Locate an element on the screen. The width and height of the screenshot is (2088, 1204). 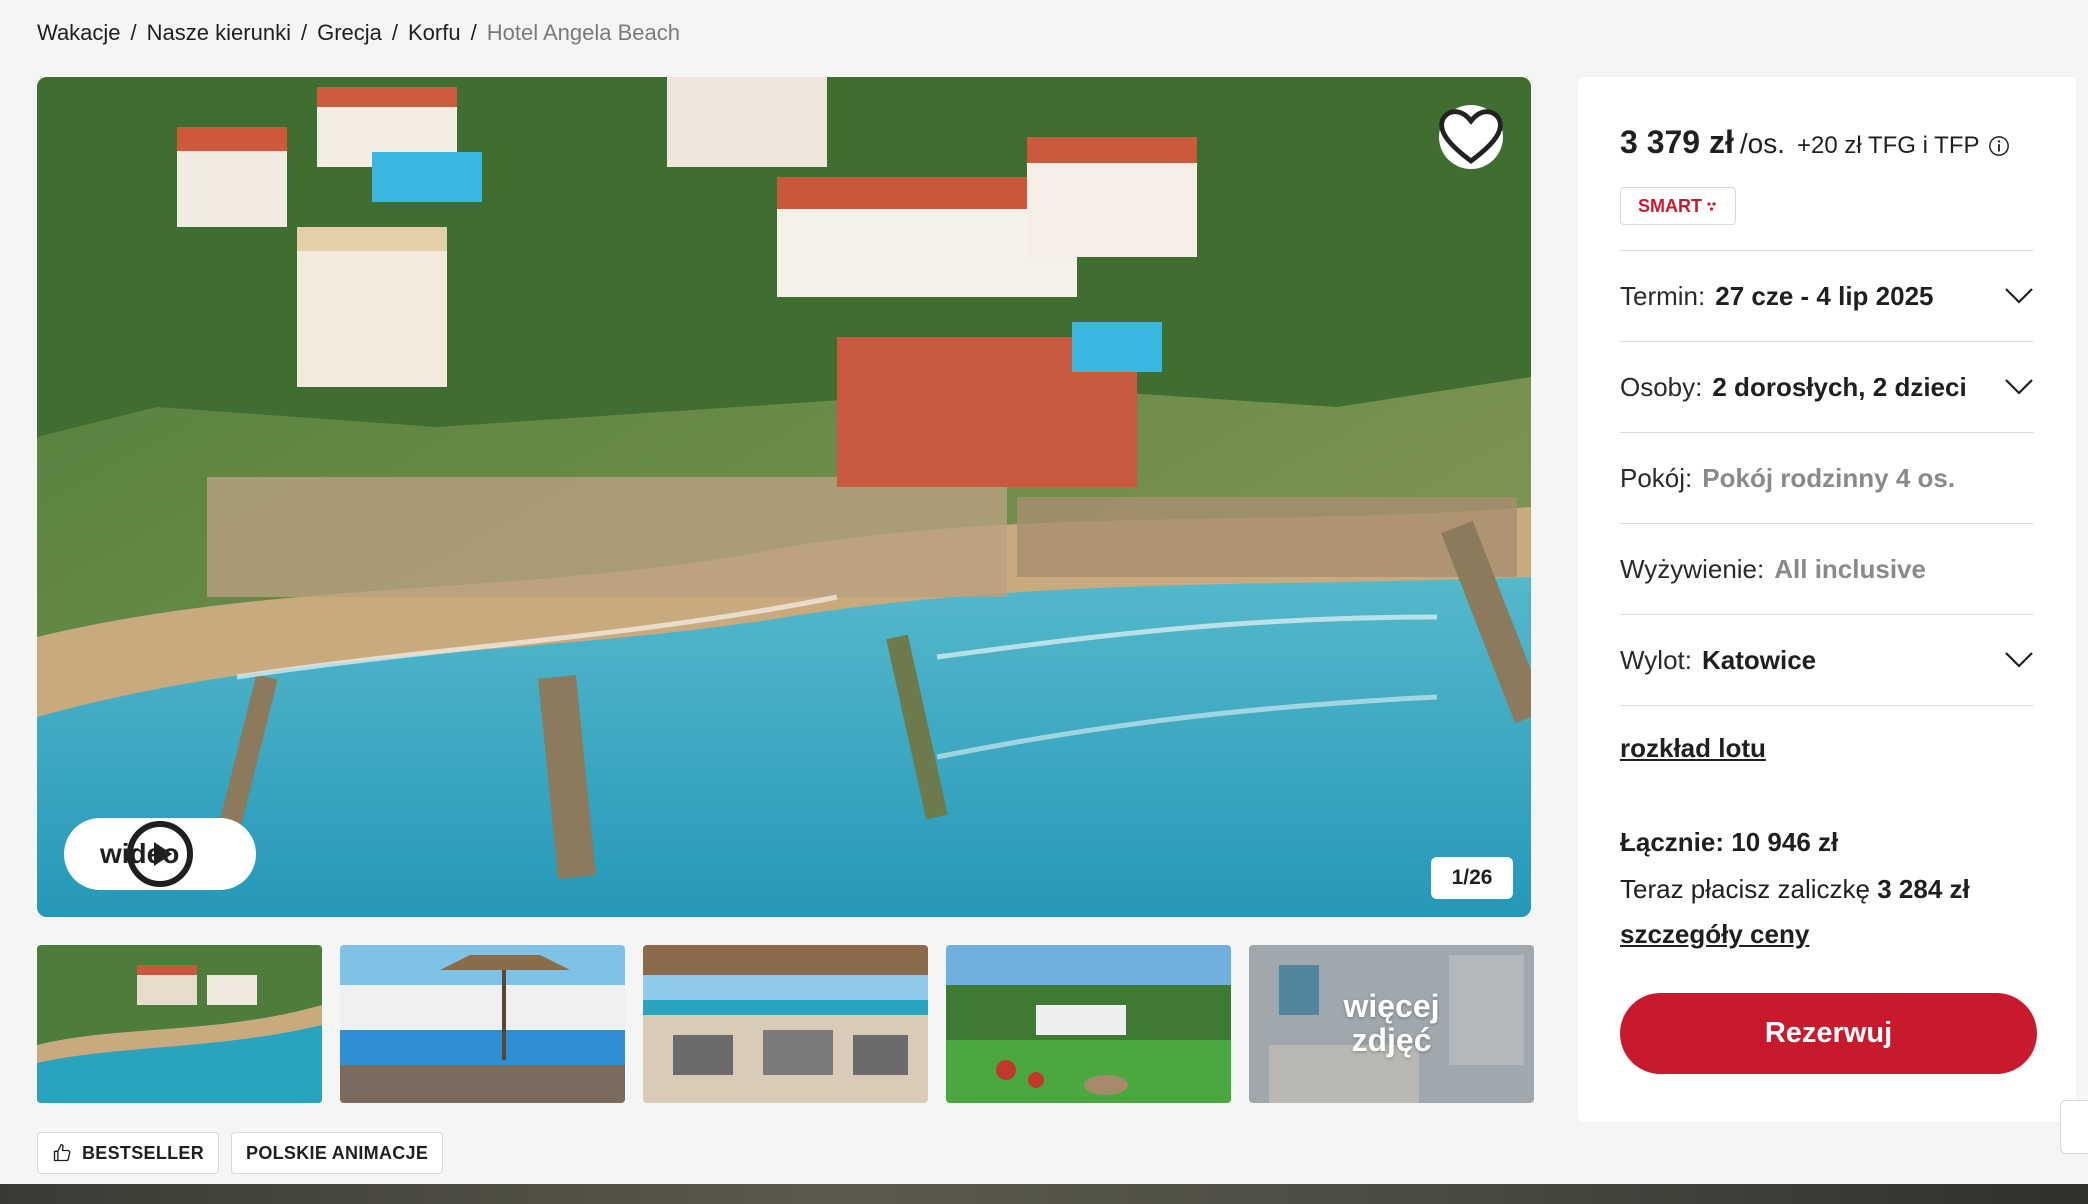
image-counter: 1/26 is located at coordinates (1472, 878).